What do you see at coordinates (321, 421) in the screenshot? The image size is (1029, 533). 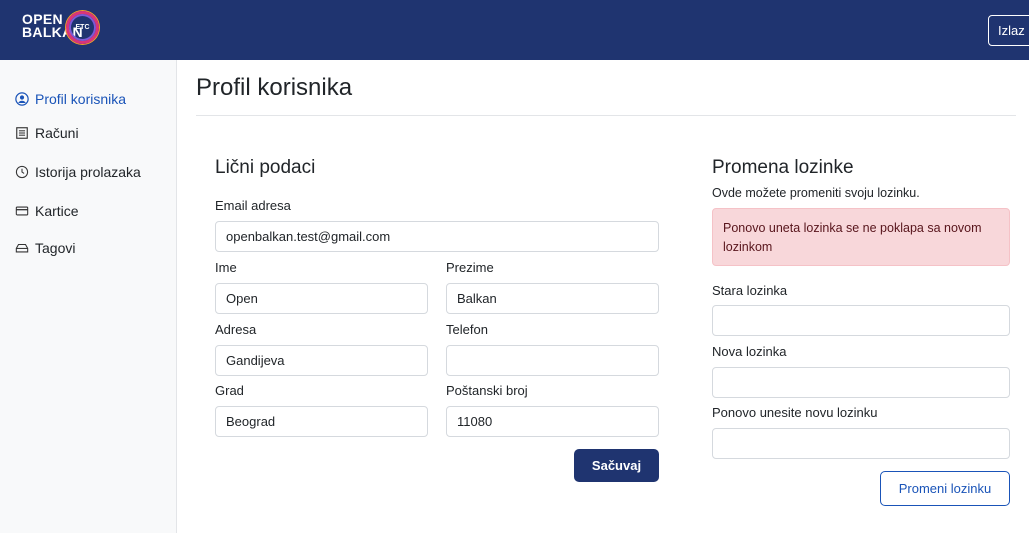 I see `city-field` at bounding box center [321, 421].